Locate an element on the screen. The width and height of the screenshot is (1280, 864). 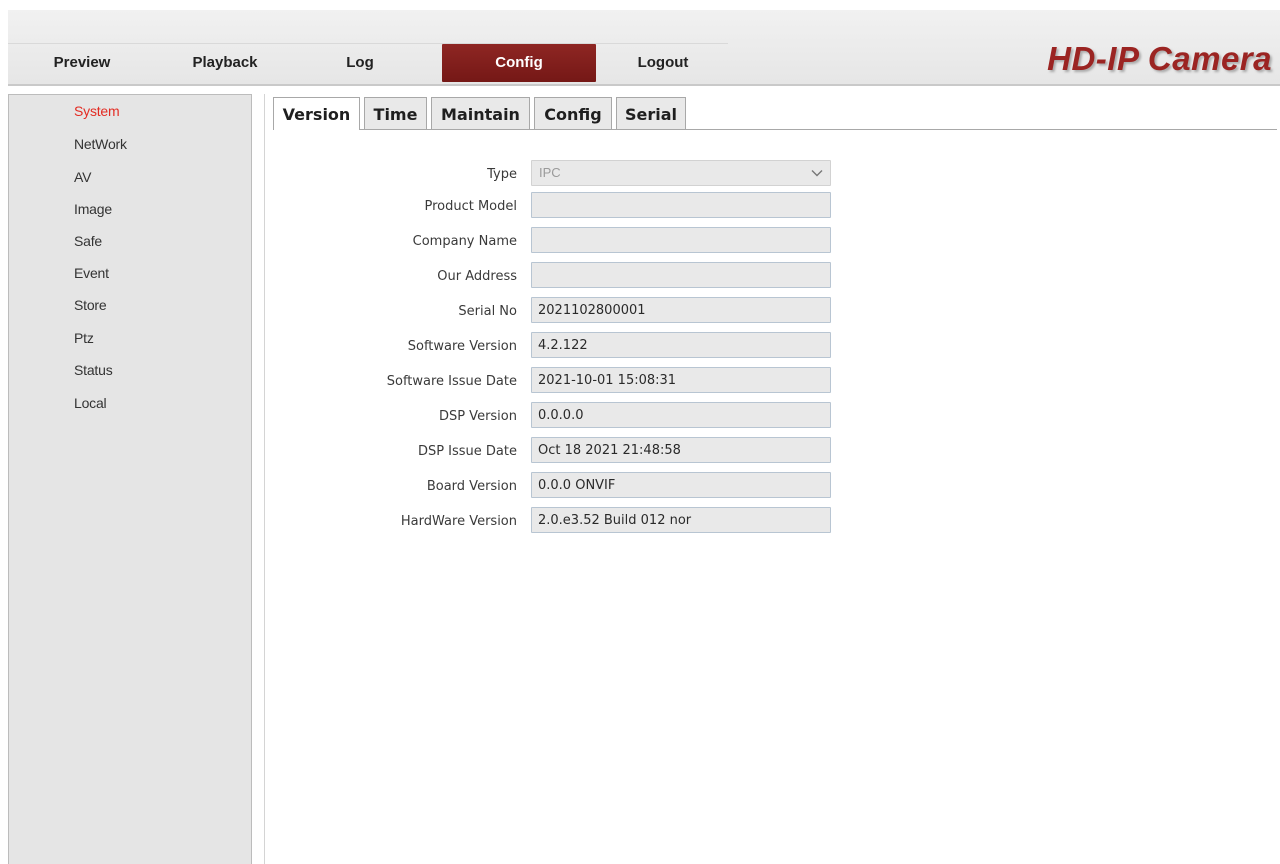
sidebar-item-image: Image is located at coordinates (93, 209).